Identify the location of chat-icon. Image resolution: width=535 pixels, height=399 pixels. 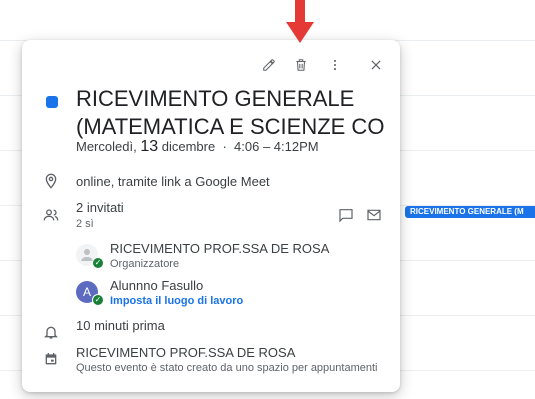
(346, 216).